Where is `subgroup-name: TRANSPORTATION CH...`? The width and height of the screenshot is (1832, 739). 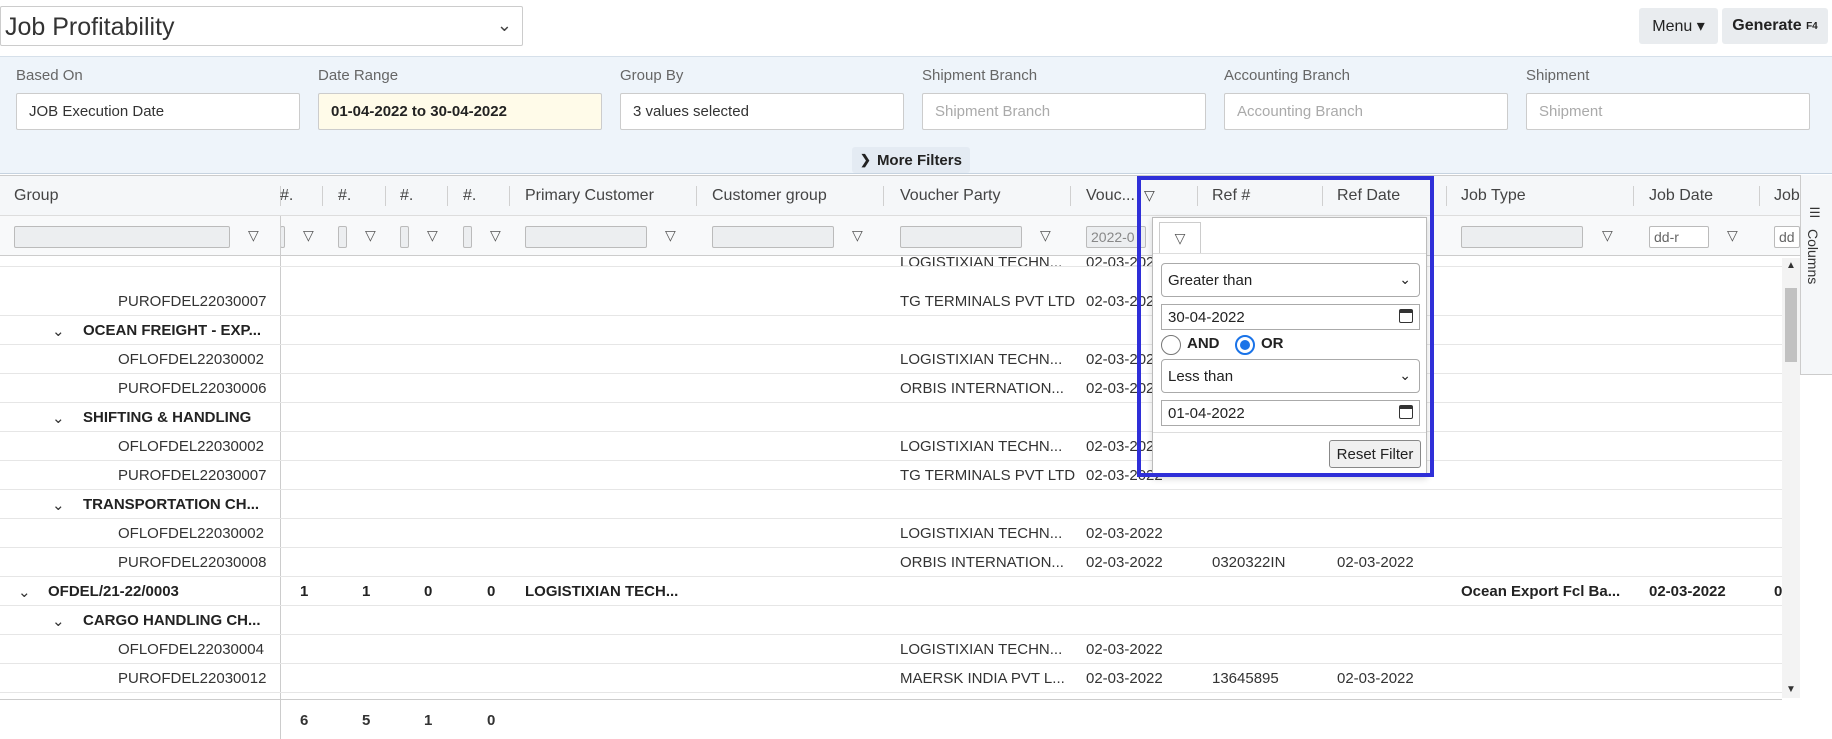
subgroup-name: TRANSPORTATION CH... is located at coordinates (171, 504).